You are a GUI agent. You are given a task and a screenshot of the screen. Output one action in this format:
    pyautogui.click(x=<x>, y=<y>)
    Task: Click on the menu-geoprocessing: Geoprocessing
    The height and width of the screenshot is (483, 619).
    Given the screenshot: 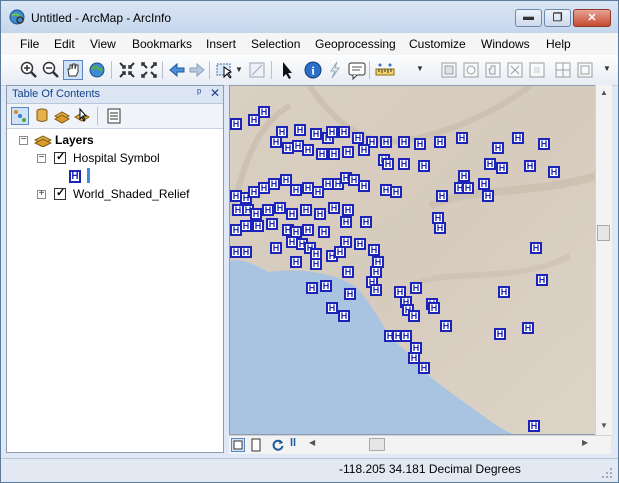 What is the action you would take?
    pyautogui.click(x=355, y=44)
    